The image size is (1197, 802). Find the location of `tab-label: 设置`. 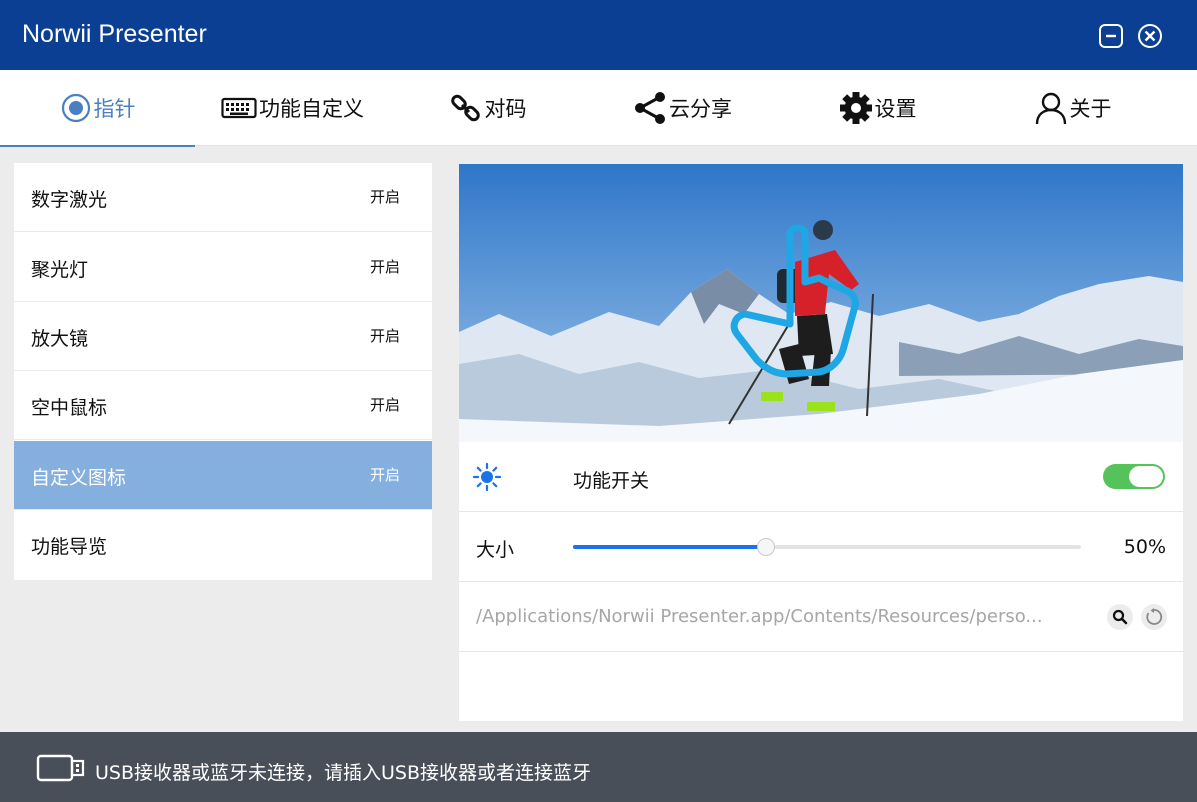

tab-label: 设置 is located at coordinates (895, 109).